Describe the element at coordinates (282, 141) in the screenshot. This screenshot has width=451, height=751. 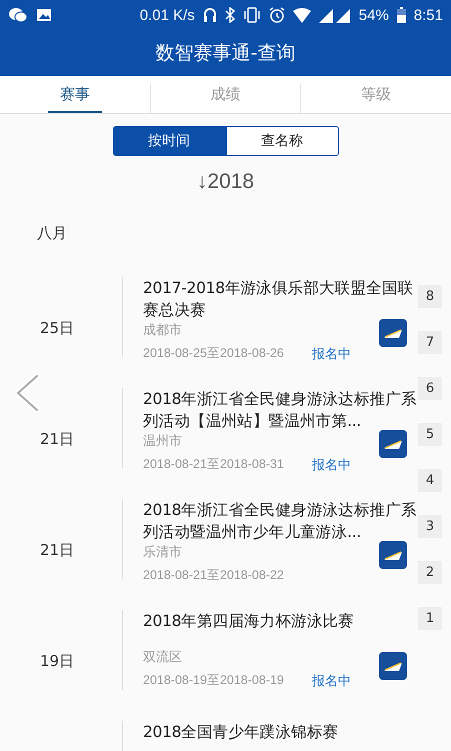
I see `segment-button: 查名称` at that location.